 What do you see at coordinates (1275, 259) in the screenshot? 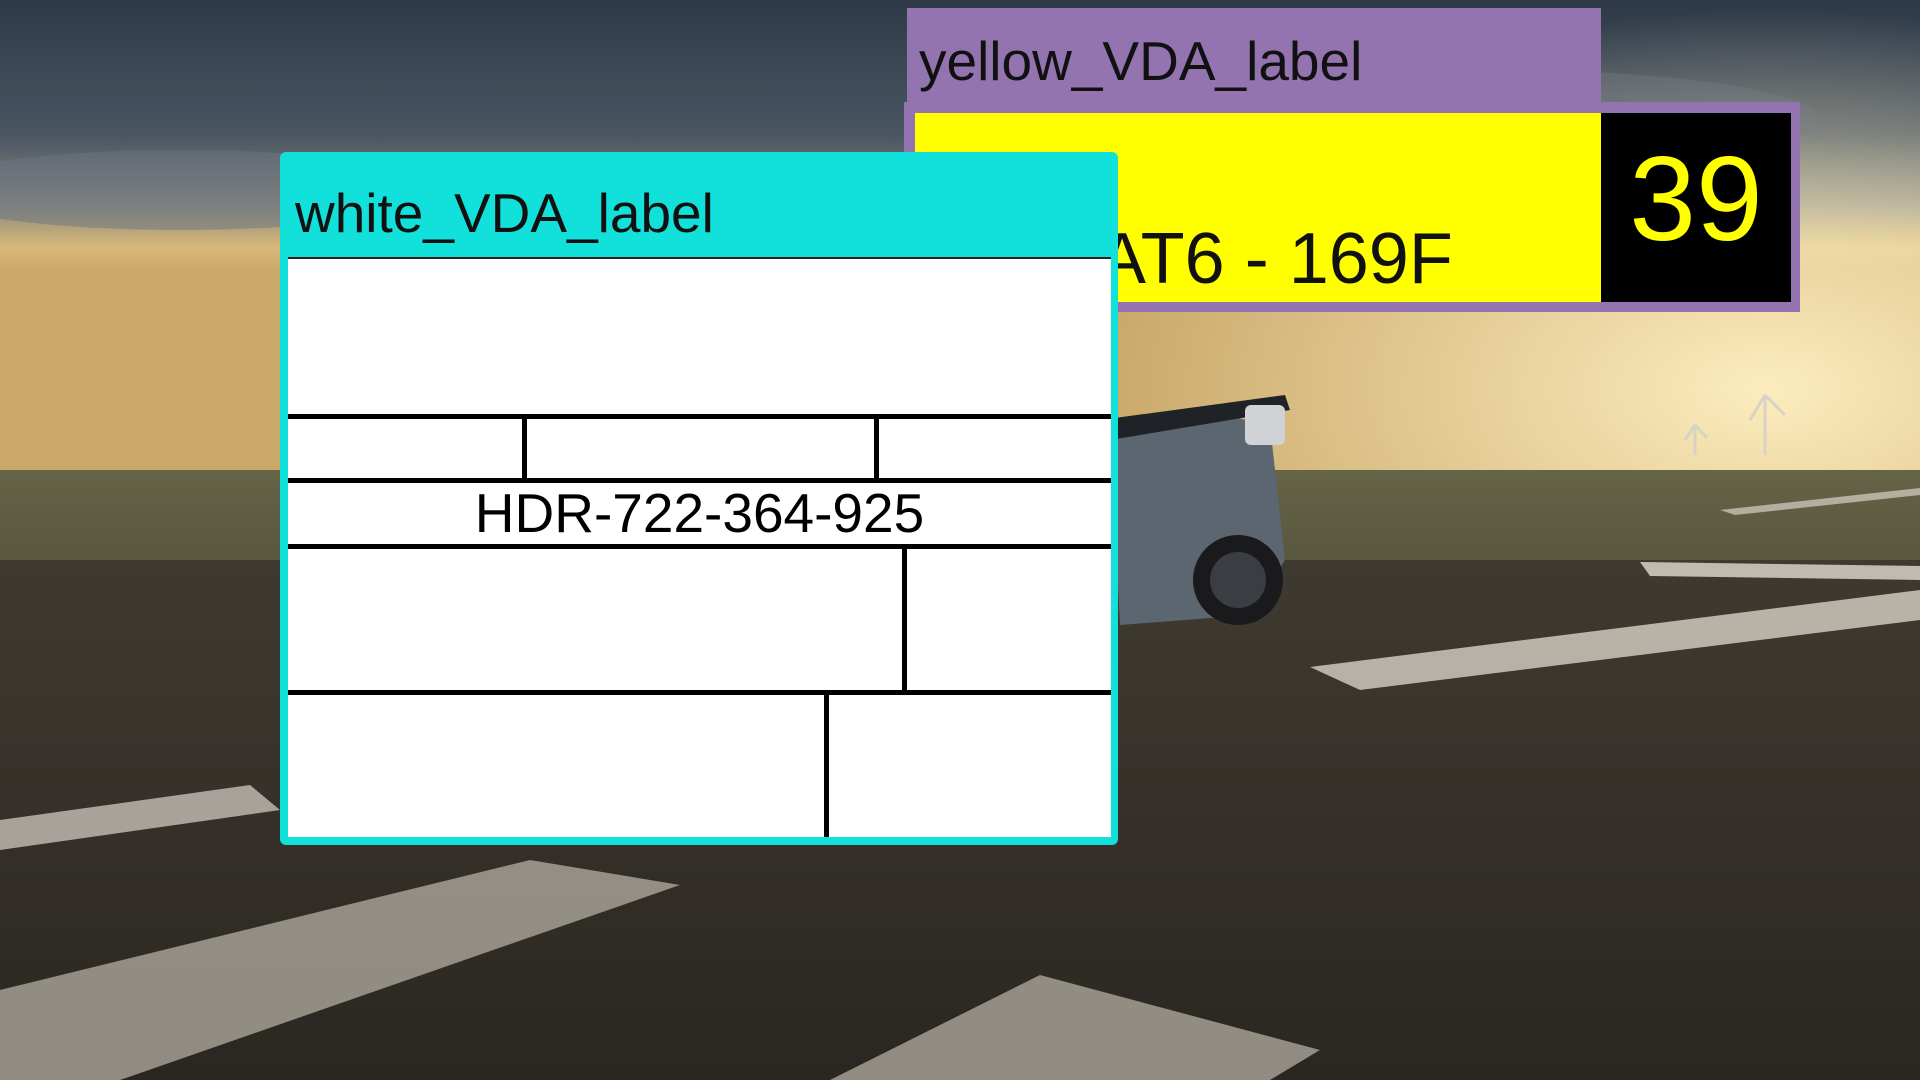
I see `yellow-label-code: AT6 - 169F` at bounding box center [1275, 259].